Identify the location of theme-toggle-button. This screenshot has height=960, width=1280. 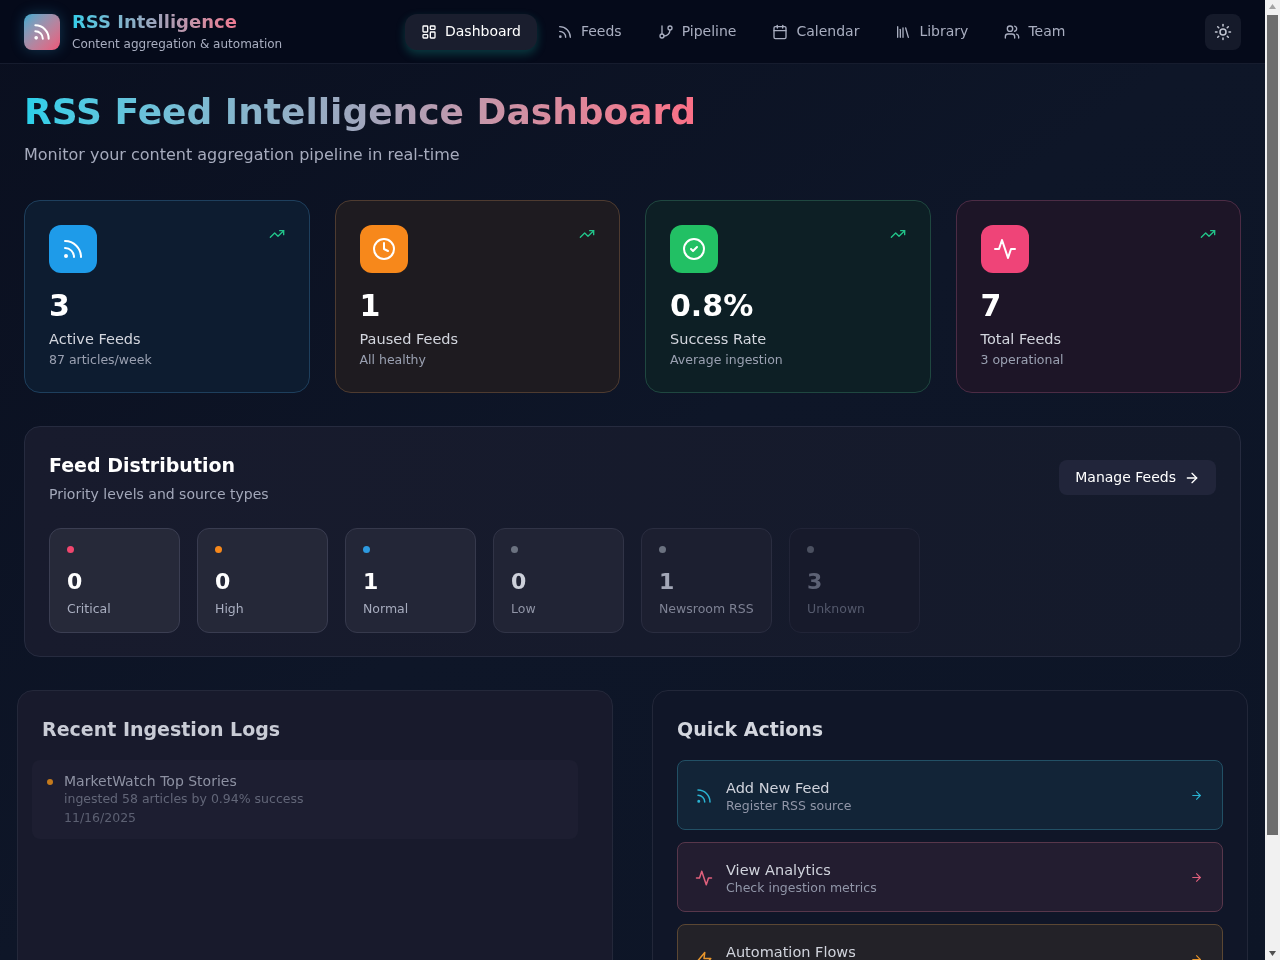
(1223, 31).